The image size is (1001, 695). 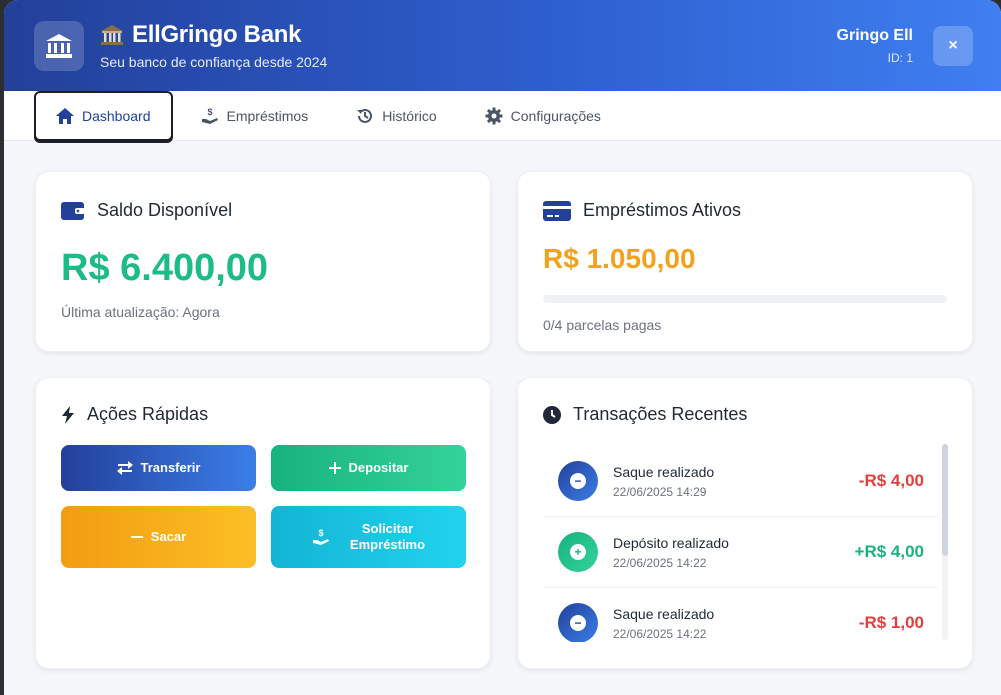 What do you see at coordinates (365, 115) in the screenshot?
I see `history-icon` at bounding box center [365, 115].